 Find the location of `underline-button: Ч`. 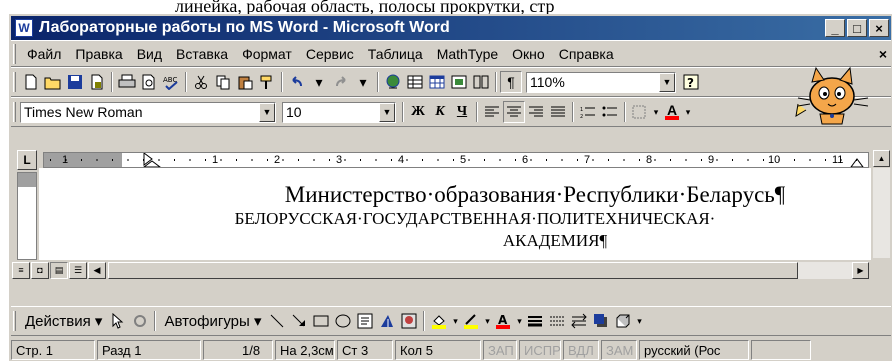

underline-button: Ч is located at coordinates (462, 112).